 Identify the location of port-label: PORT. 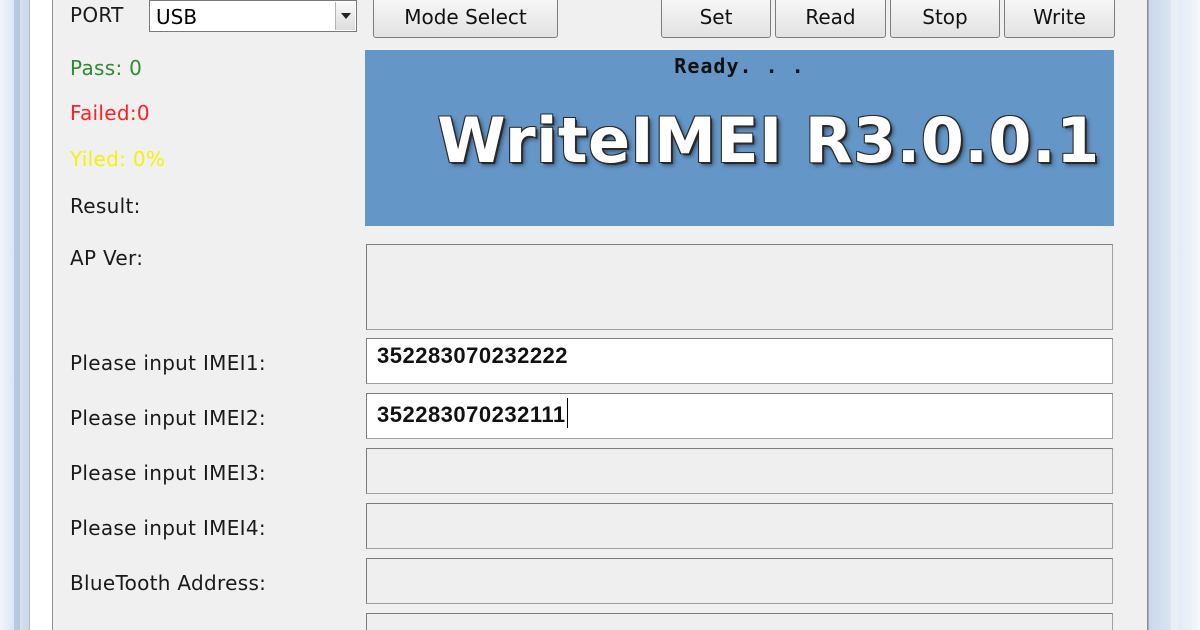
(97, 15).